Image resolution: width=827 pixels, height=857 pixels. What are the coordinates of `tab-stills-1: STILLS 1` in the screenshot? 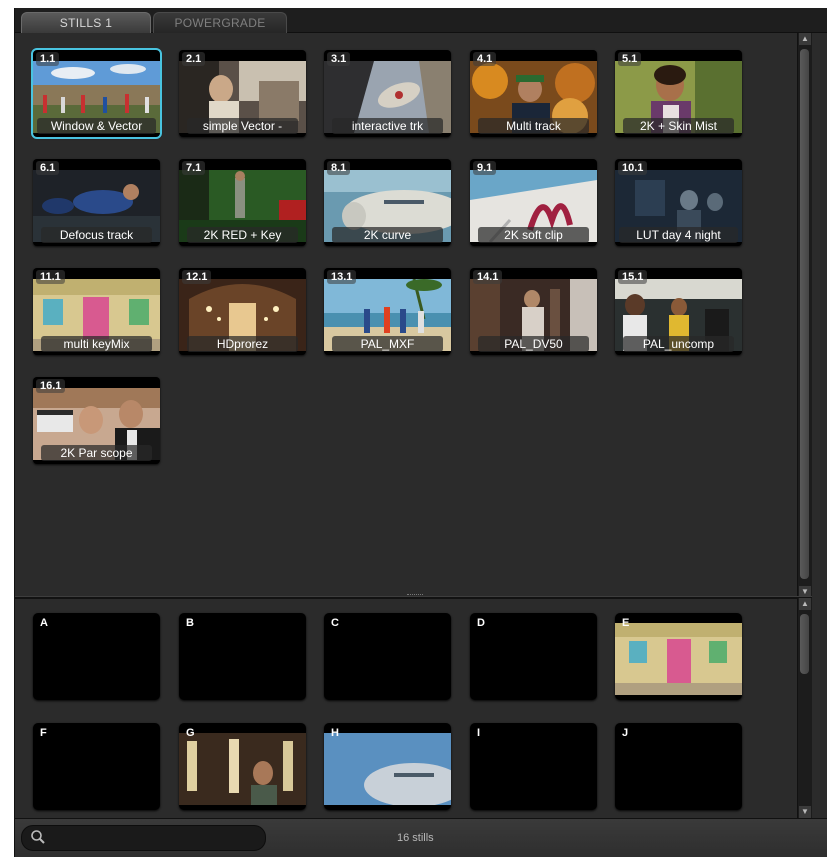 It's located at (86, 22).